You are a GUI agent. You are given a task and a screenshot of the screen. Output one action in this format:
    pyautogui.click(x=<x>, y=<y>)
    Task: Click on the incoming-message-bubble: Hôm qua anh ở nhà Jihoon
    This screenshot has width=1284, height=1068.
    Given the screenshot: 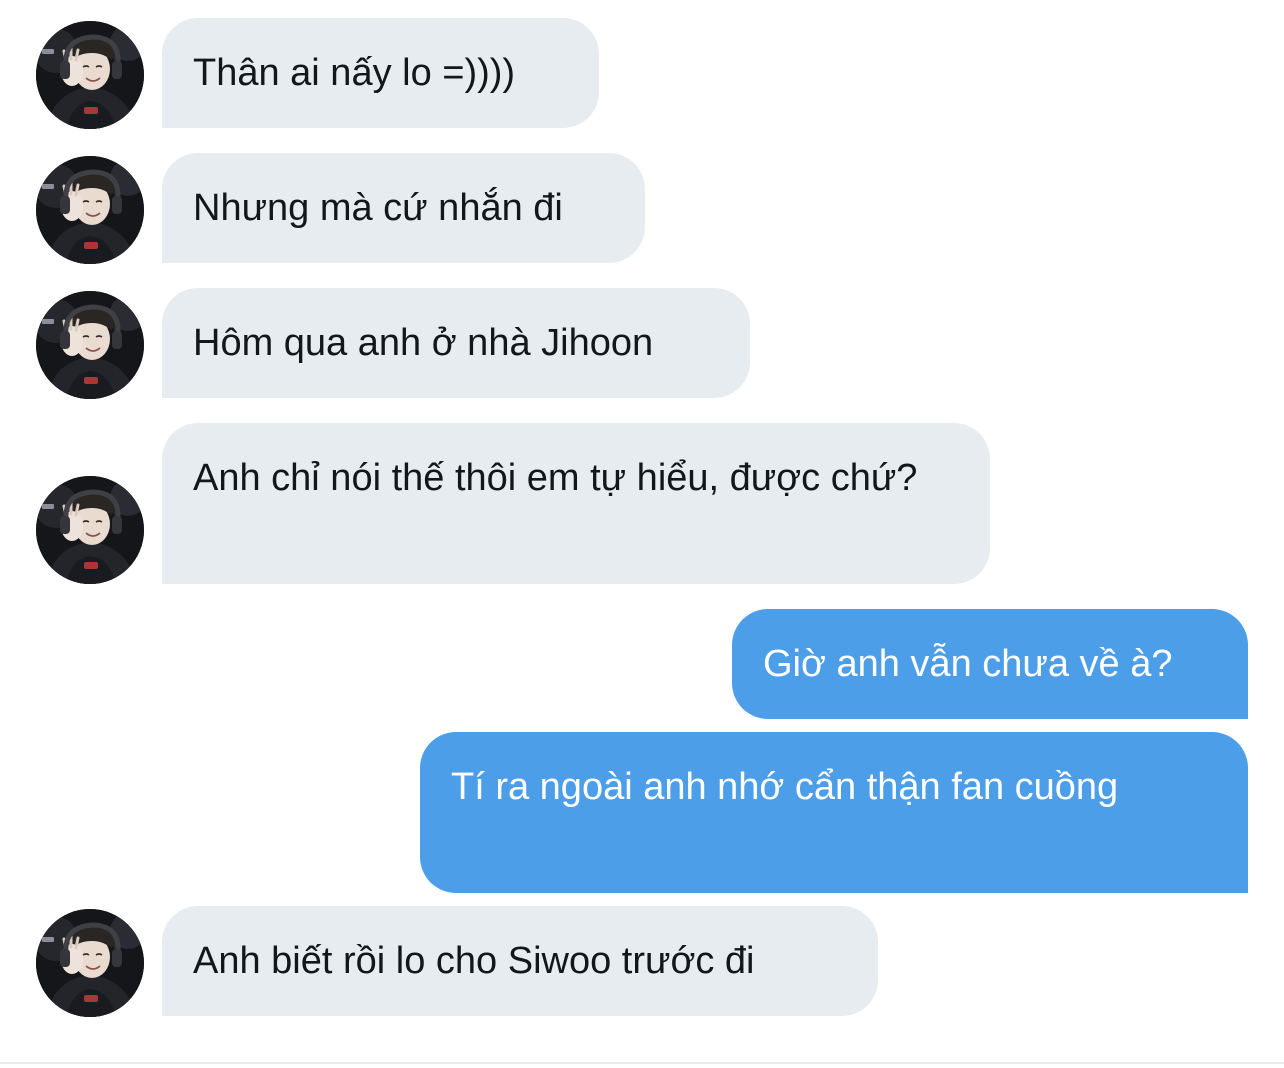 What is the action you would take?
    pyautogui.click(x=456, y=343)
    